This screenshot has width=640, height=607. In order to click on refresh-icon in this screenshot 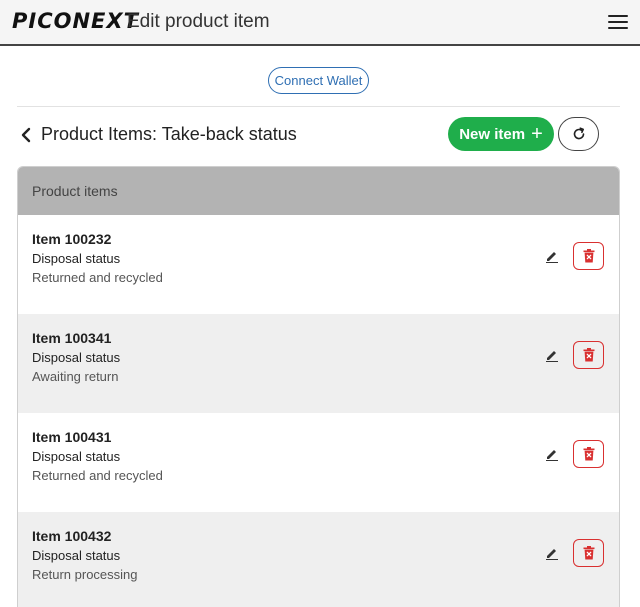, I will do `click(578, 133)`.